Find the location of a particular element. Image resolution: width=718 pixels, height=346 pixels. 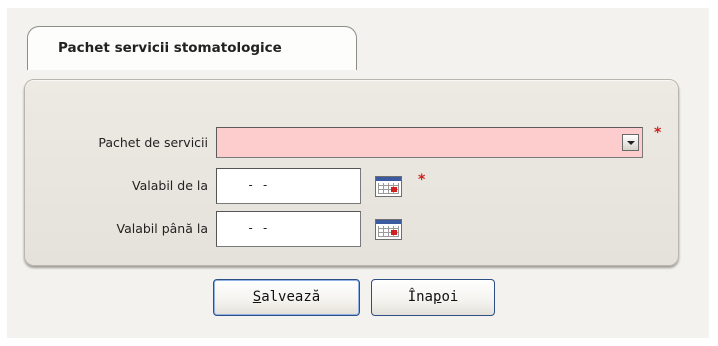

package-label: Pachet de servicii is located at coordinates (153, 142).